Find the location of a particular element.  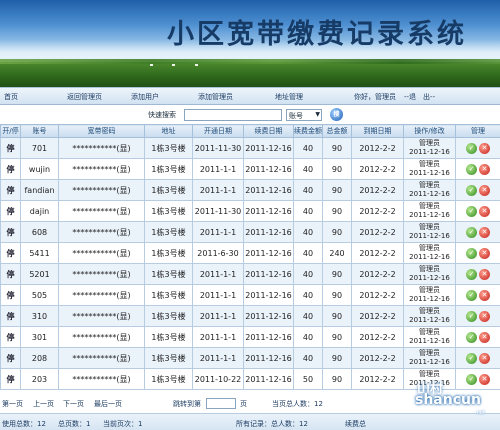

total-amount-cell: 90 is located at coordinates (337, 316).